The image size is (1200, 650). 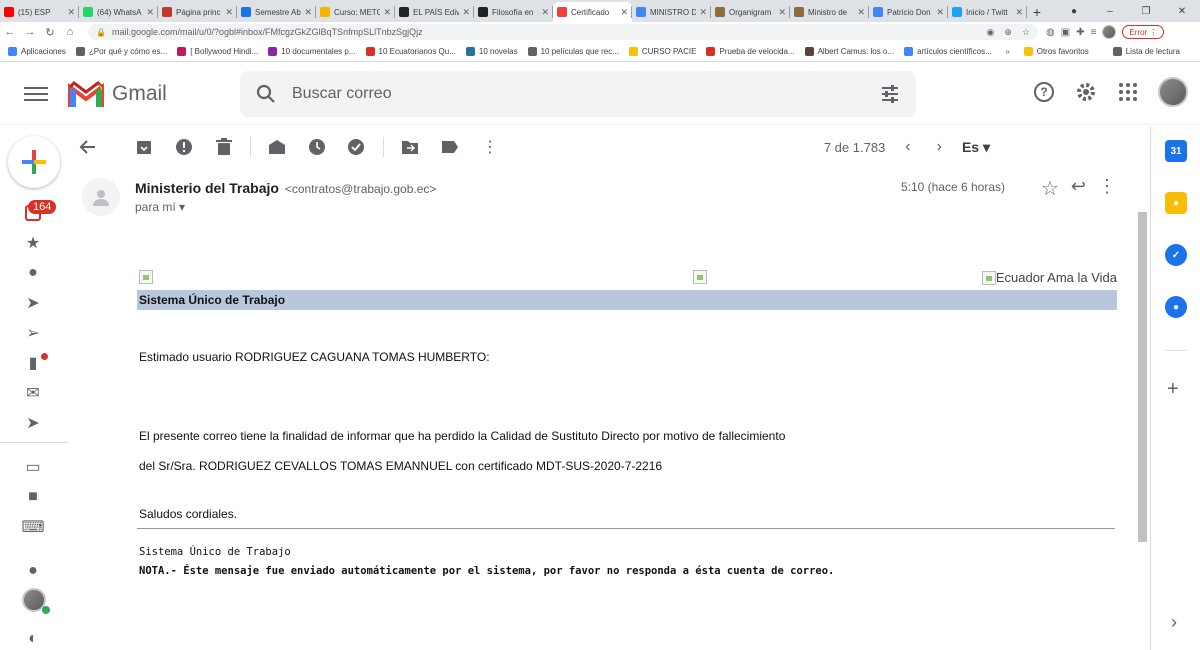 I want to click on back-icon: ←, so click(x=10, y=32).